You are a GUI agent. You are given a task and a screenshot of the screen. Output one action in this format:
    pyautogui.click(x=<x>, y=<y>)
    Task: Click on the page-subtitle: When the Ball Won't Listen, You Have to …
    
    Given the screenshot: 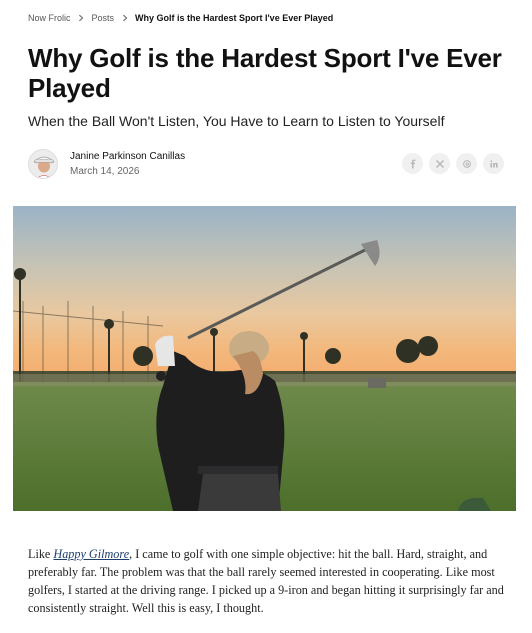 What is the action you would take?
    pyautogui.click(x=236, y=121)
    